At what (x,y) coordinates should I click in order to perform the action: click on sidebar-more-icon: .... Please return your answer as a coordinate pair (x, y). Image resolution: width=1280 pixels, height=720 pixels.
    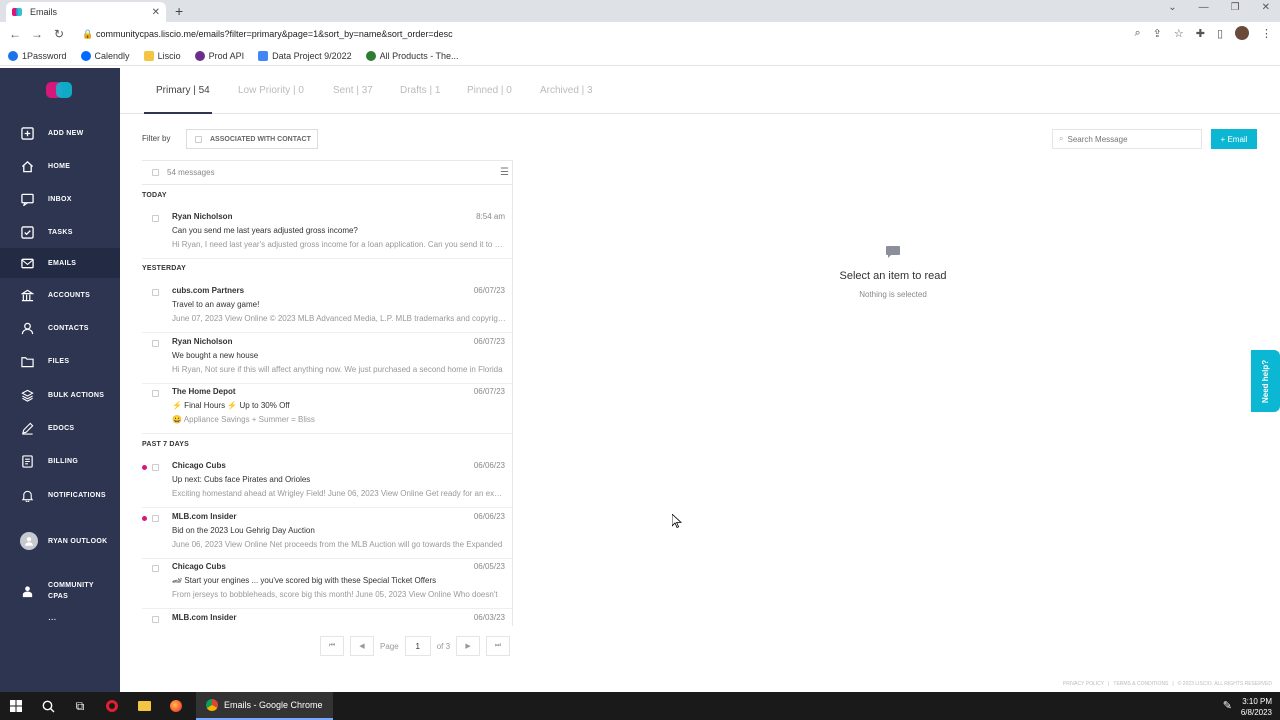
    Looking at the image, I should click on (52, 617).